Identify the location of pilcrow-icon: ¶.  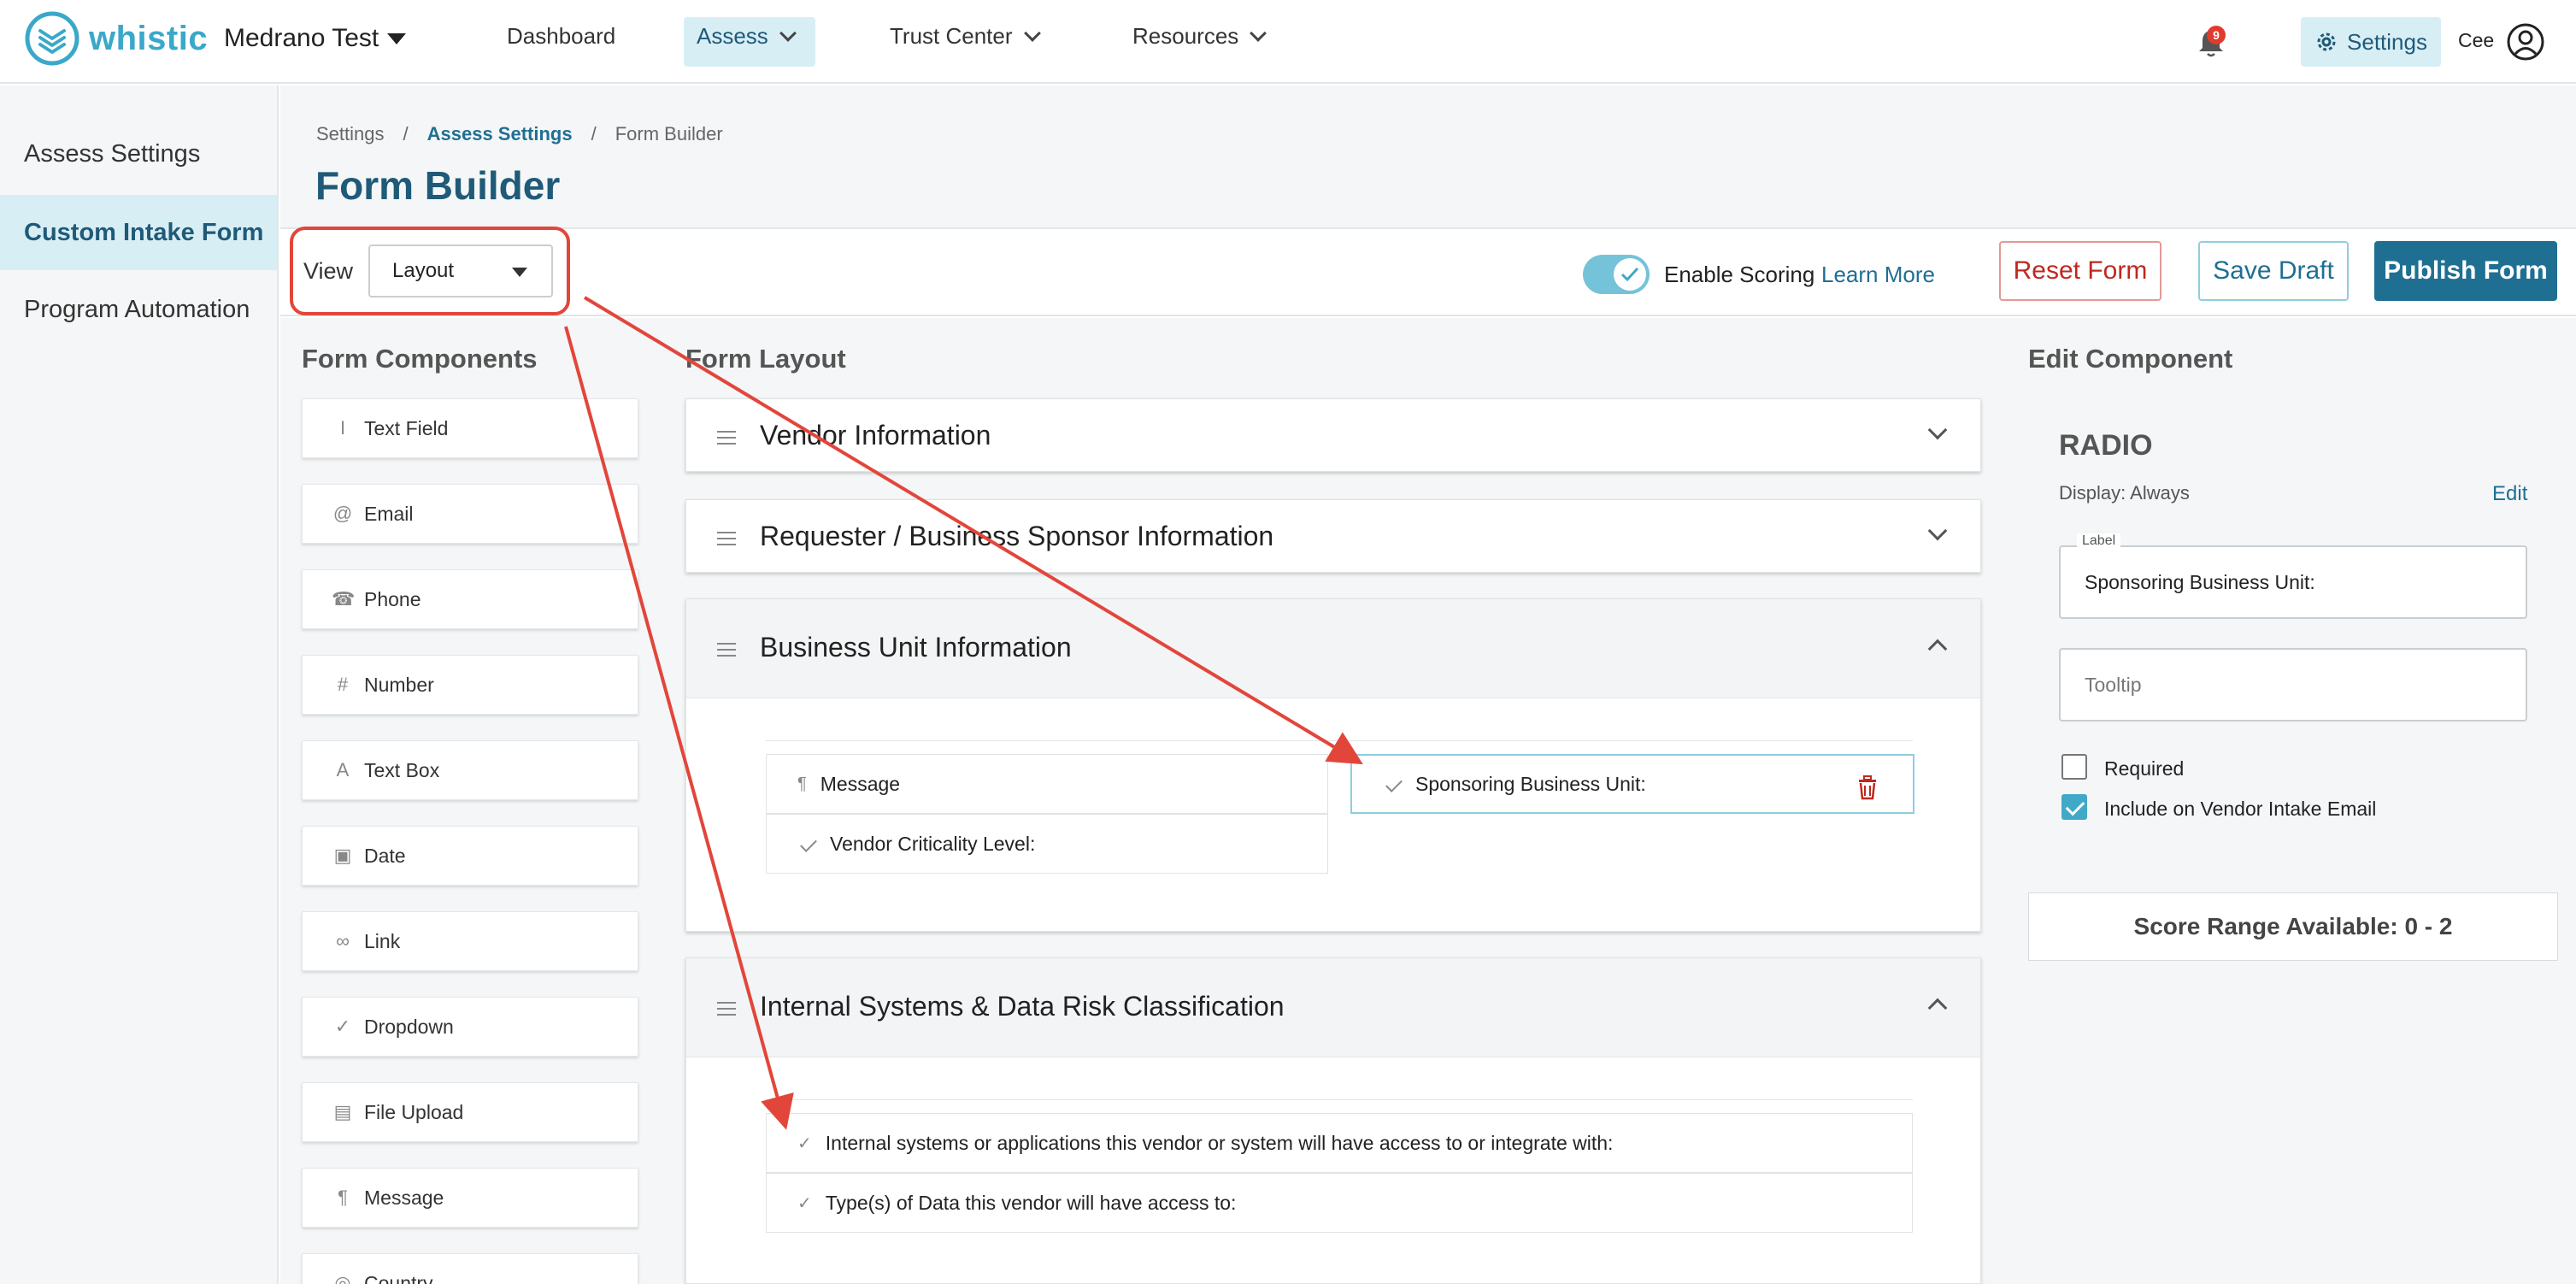
(343, 1197).